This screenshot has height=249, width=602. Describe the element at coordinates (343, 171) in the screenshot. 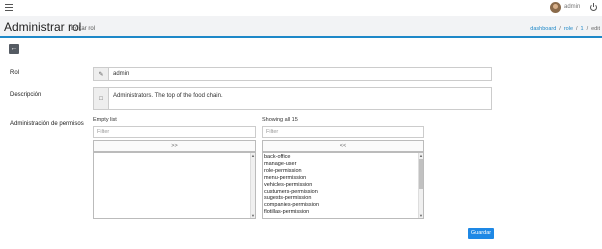

I see `list-item: role-permission` at that location.